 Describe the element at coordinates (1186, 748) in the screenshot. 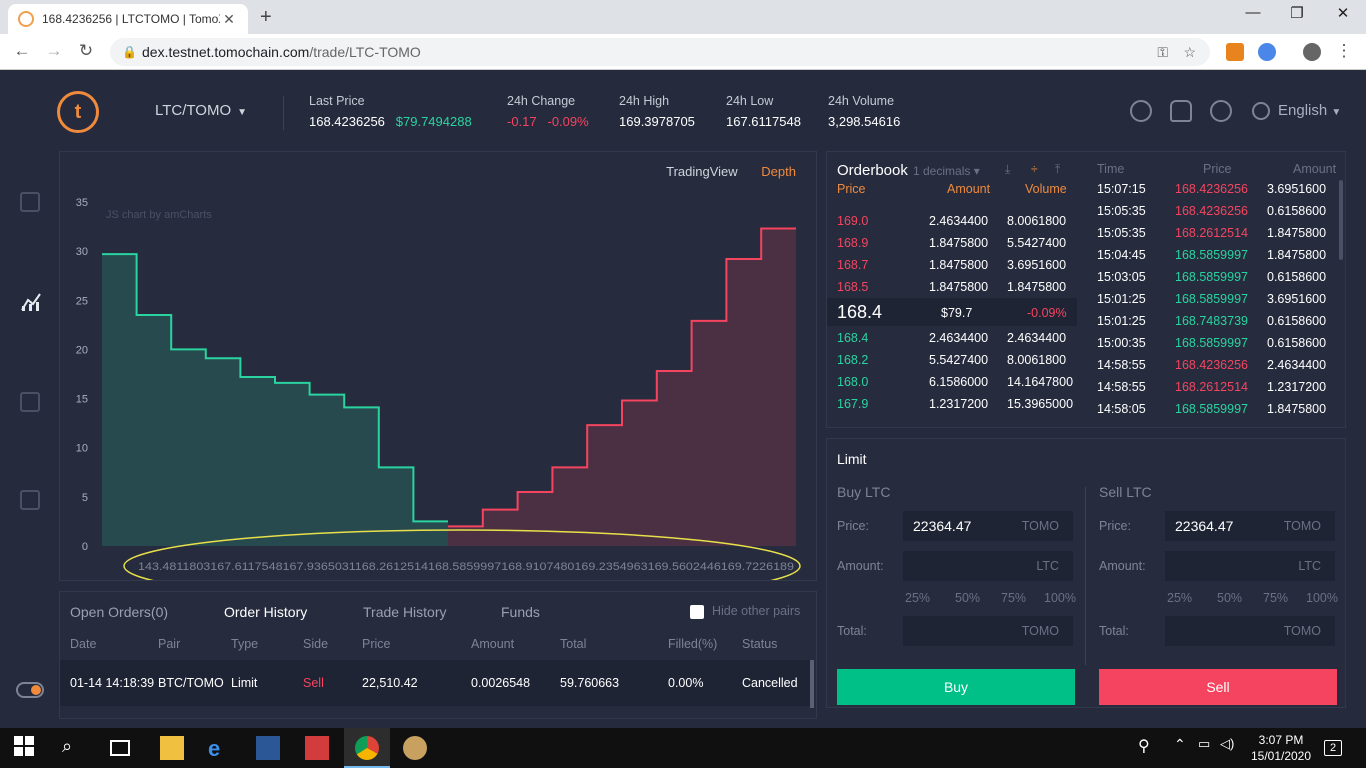

I see `tray-chevron-icon: ⌃` at that location.